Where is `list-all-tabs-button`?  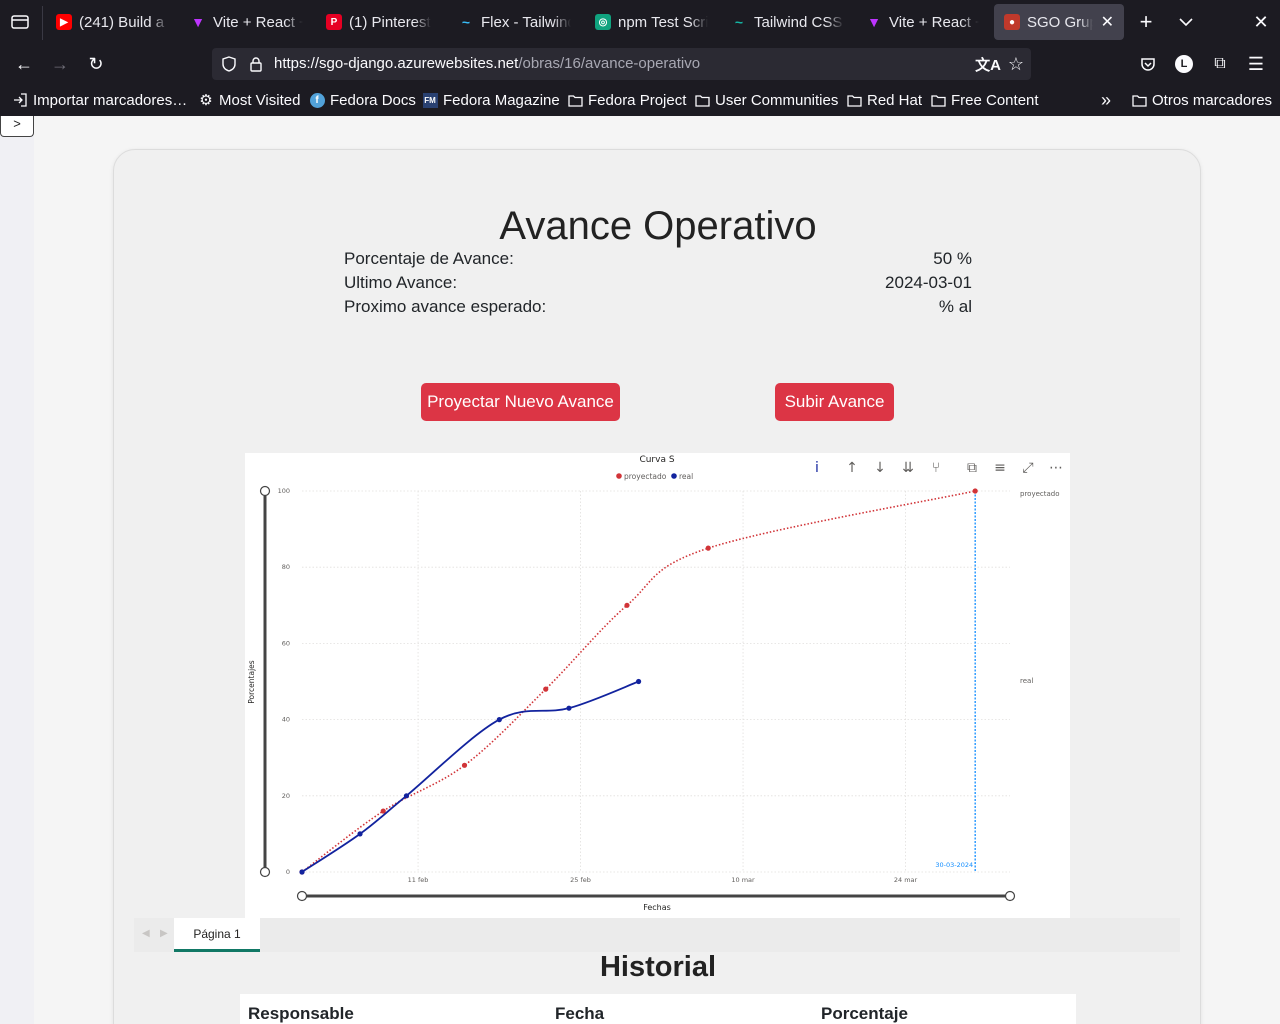 list-all-tabs-button is located at coordinates (1186, 22).